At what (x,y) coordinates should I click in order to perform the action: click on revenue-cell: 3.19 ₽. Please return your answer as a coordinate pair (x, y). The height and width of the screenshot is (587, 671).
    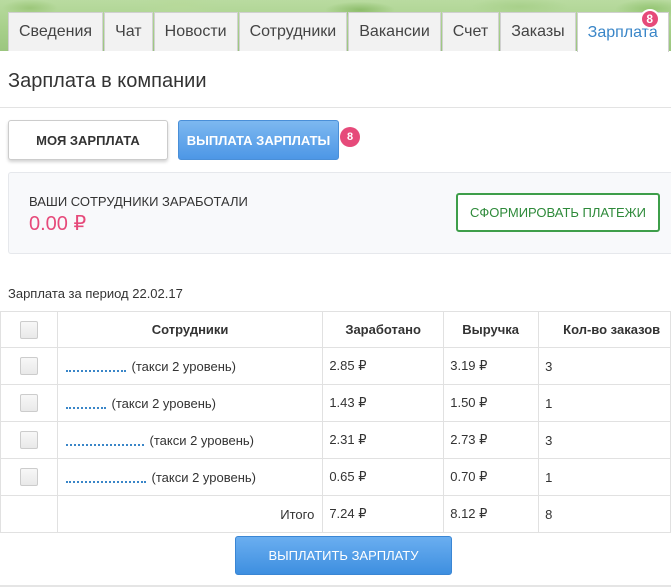
    Looking at the image, I should click on (491, 366).